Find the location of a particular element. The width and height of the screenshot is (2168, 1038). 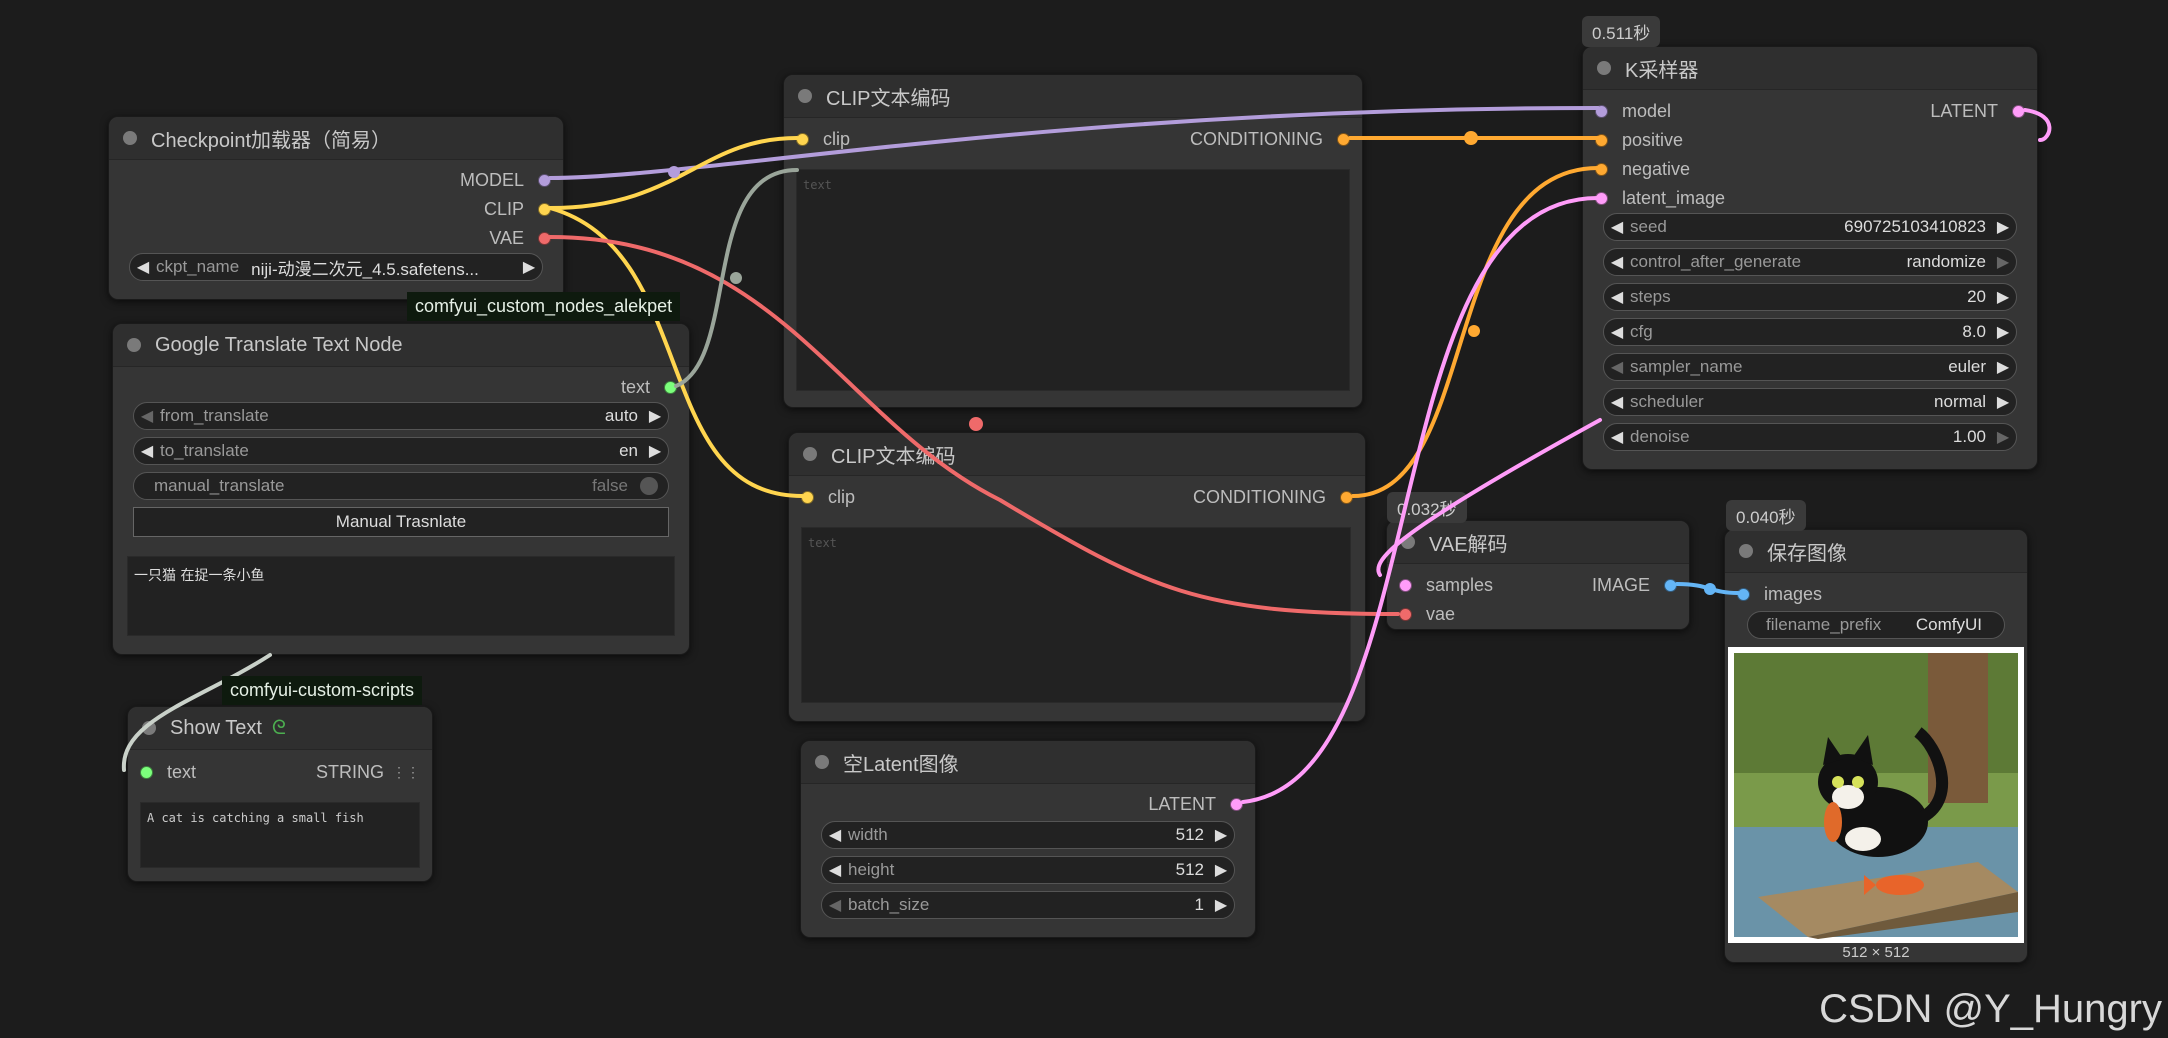

node-title-bar: Google Translate Text Node is located at coordinates (401, 345).